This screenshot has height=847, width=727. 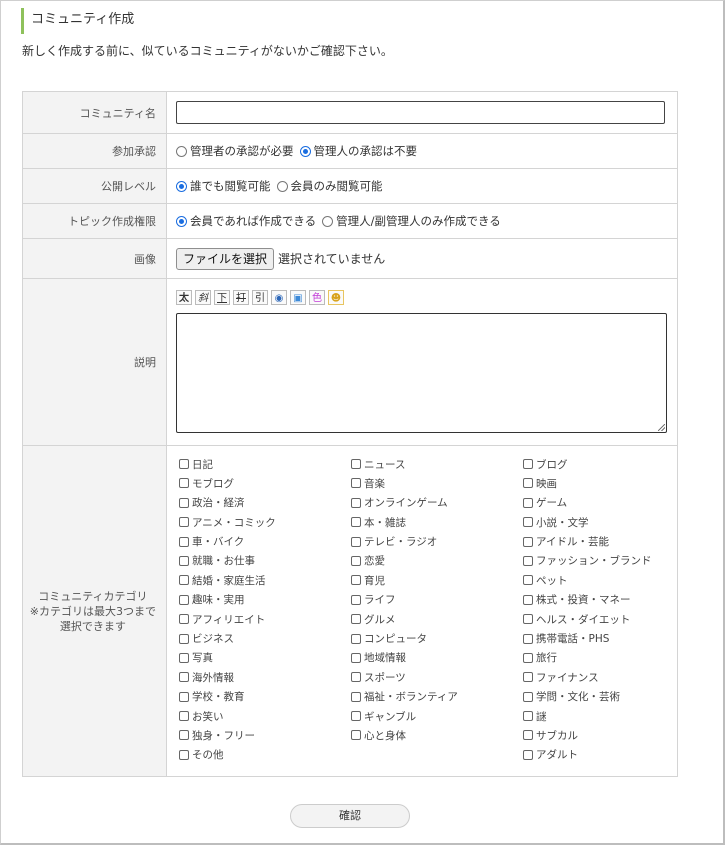 I want to click on join-radio-not-required, so click(x=305, y=151).